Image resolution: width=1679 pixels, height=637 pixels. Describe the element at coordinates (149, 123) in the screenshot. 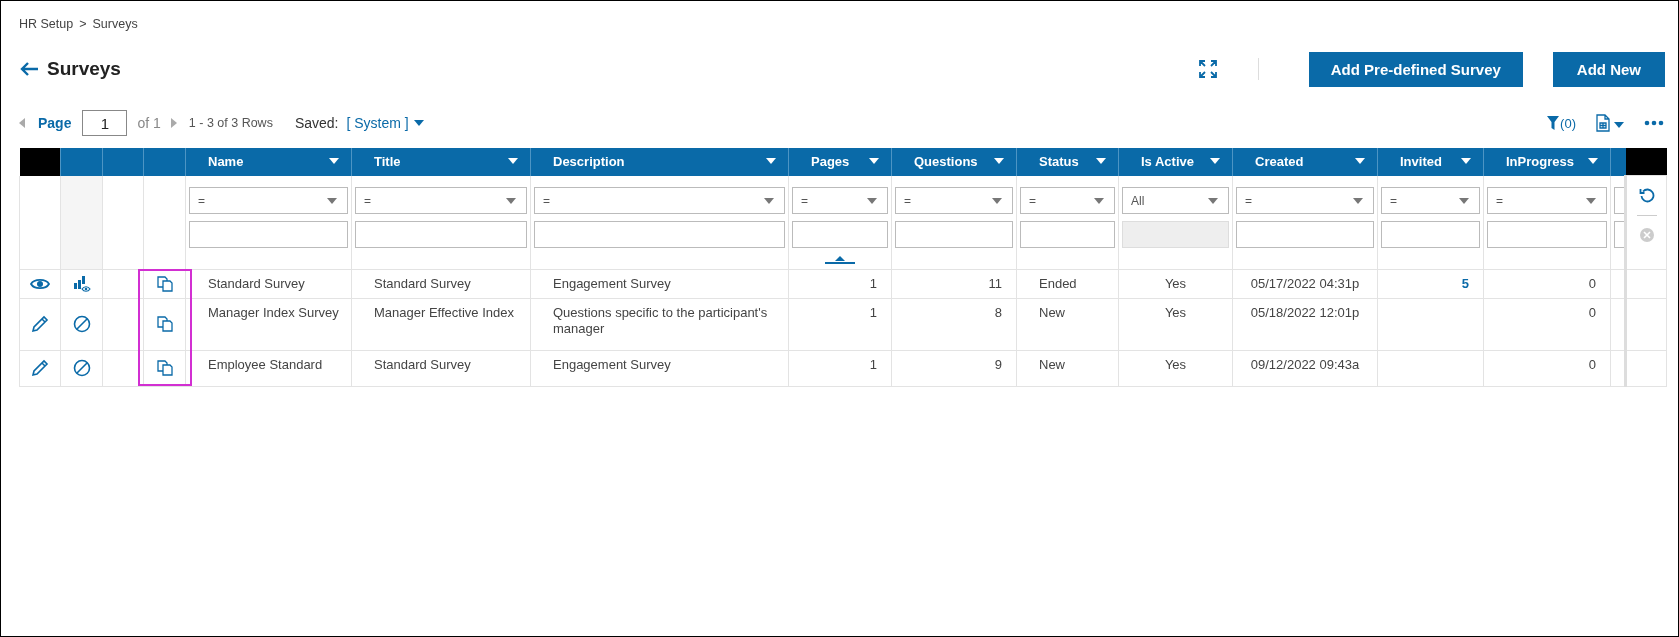

I see `page-count: of 1` at that location.